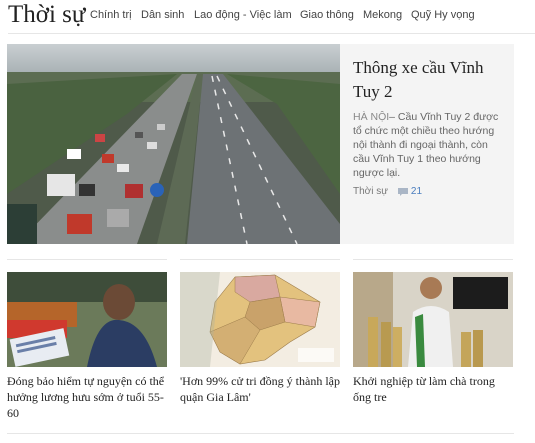 The width and height of the screenshot is (535, 443). I want to click on featured-location: HÀ NỘI, so click(371, 117).